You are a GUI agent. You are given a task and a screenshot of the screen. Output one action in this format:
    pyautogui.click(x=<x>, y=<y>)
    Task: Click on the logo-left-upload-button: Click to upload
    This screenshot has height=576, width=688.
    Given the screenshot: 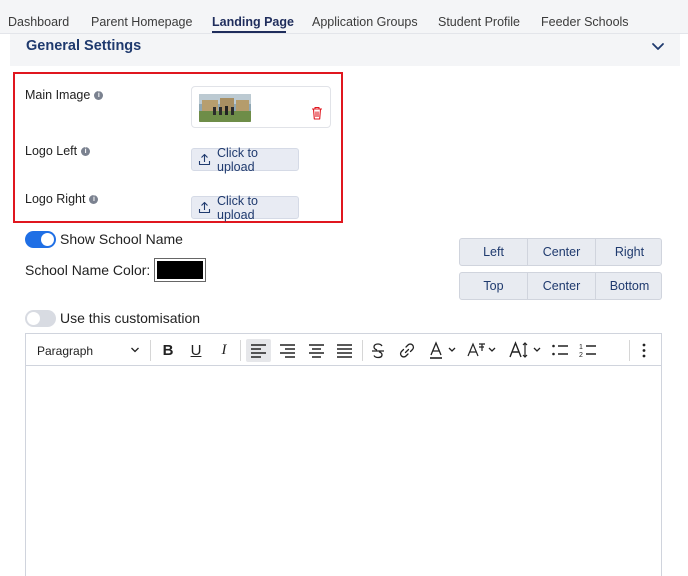 What is the action you would take?
    pyautogui.click(x=245, y=159)
    